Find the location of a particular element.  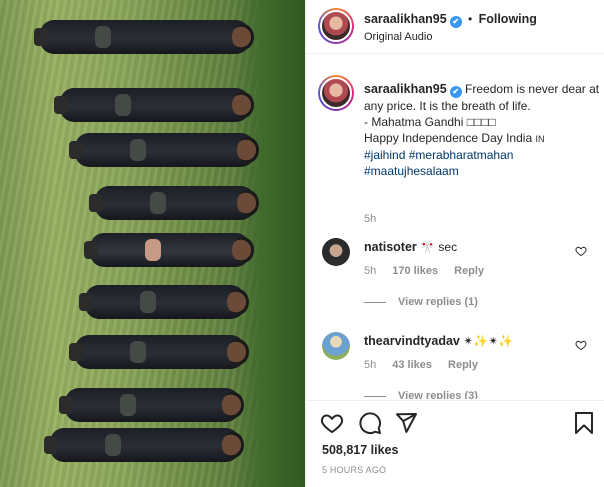

comment-body: ✴✨✴✨ is located at coordinates (488, 341).